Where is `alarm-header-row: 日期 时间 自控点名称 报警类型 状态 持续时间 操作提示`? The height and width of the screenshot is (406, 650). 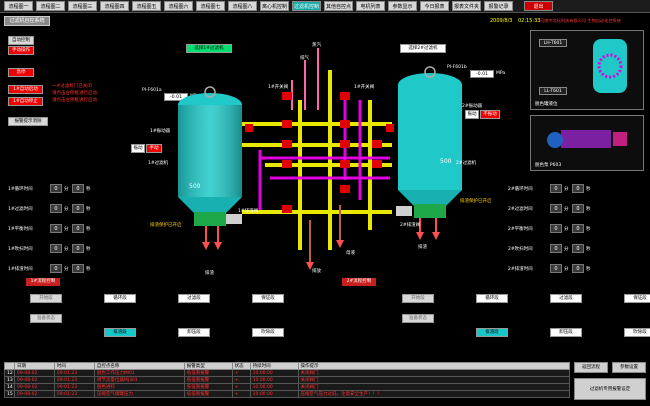
alarm-header-row: 日期 时间 自控点名称 报警类型 状态 持续时间 操作提示 is located at coordinates (287, 366).